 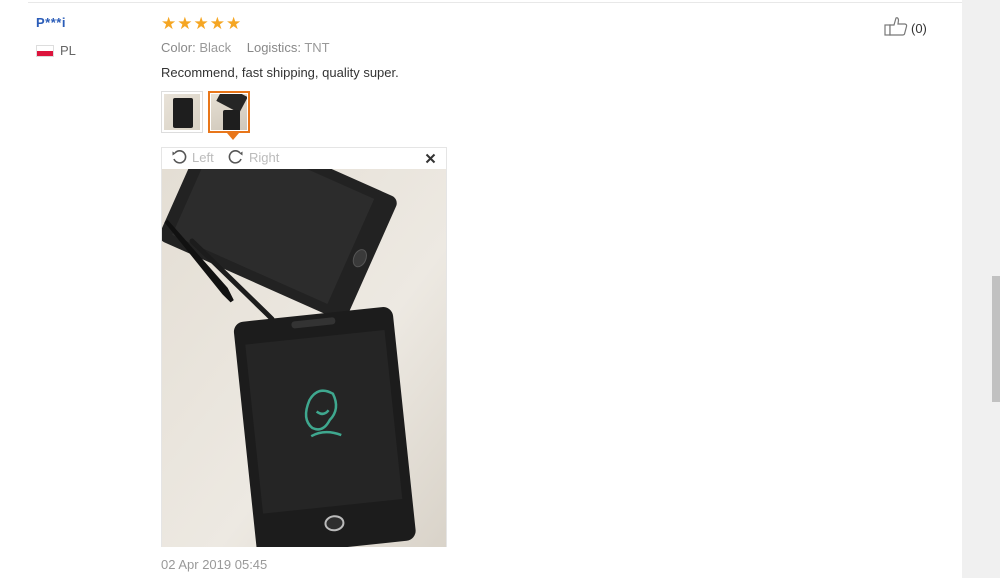 I want to click on logistics-value: TNT, so click(x=317, y=47).